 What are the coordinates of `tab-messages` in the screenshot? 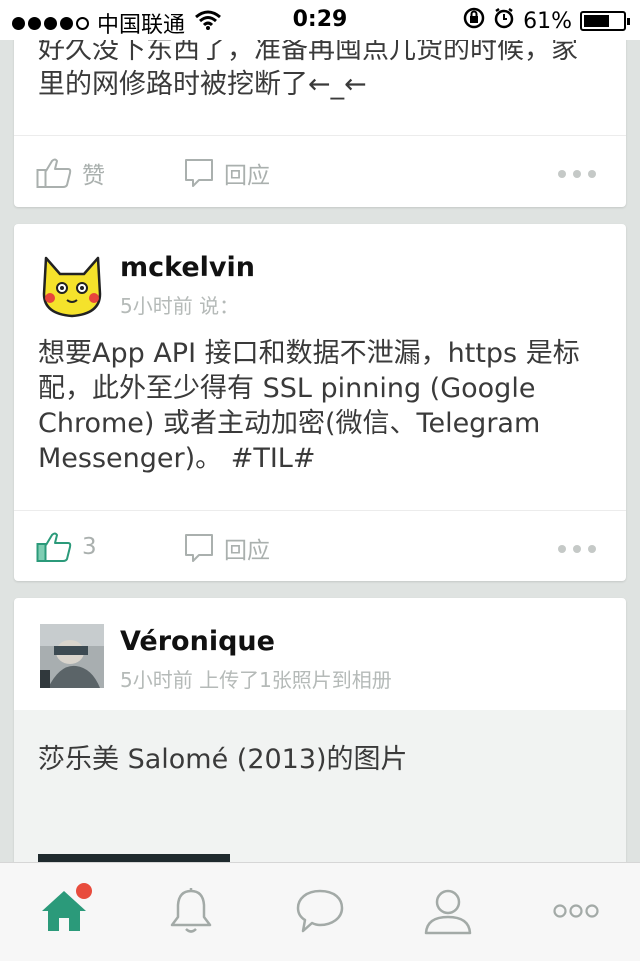 It's located at (320, 913).